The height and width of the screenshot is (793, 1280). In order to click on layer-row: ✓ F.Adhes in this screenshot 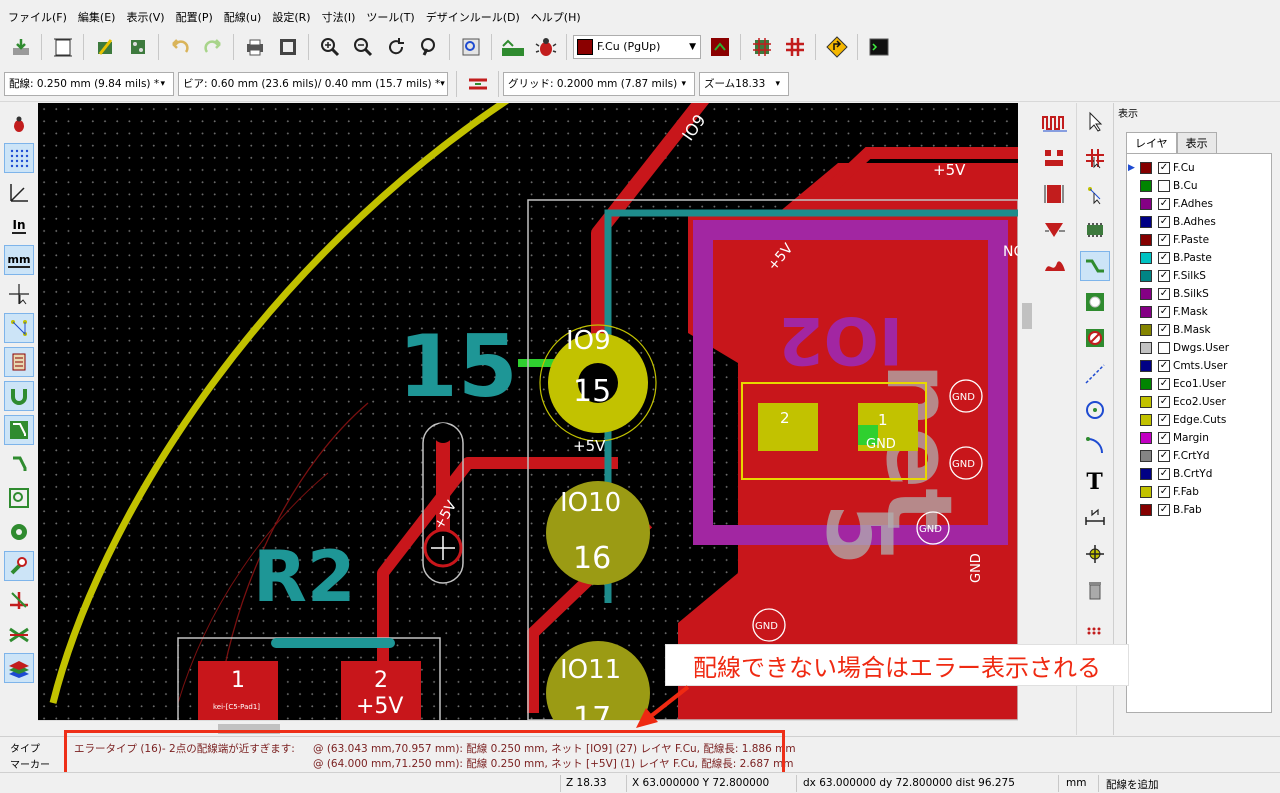, I will do `click(1199, 204)`.